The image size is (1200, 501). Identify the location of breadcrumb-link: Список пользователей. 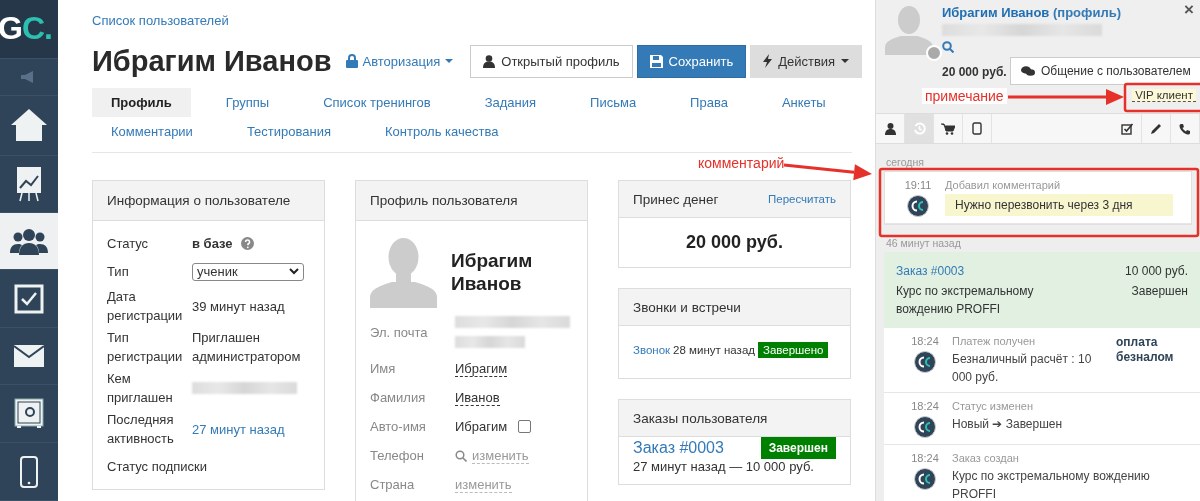
(160, 20).